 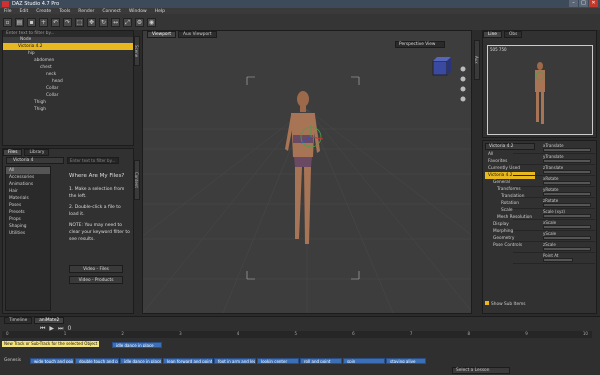 I want to click on scene-item: hip, so click(x=68, y=53).